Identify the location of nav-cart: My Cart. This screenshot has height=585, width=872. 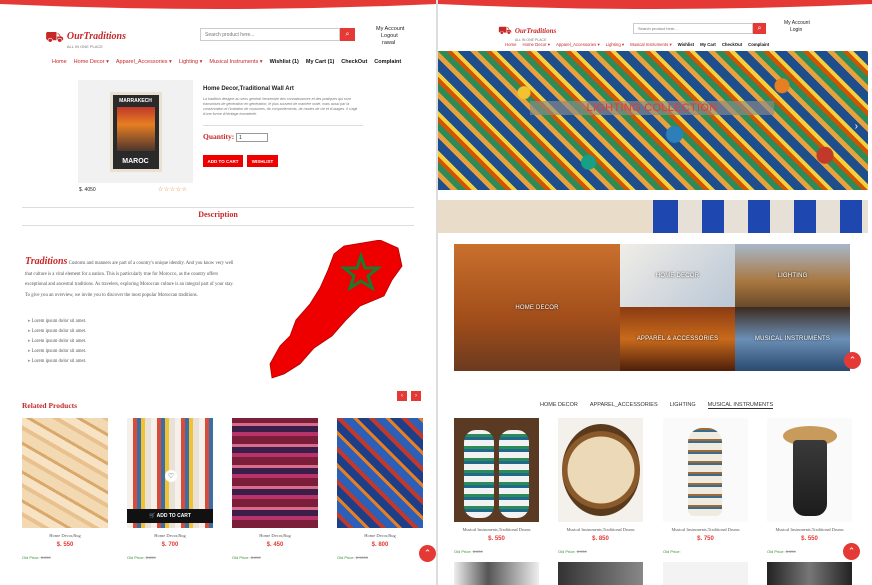
(708, 45).